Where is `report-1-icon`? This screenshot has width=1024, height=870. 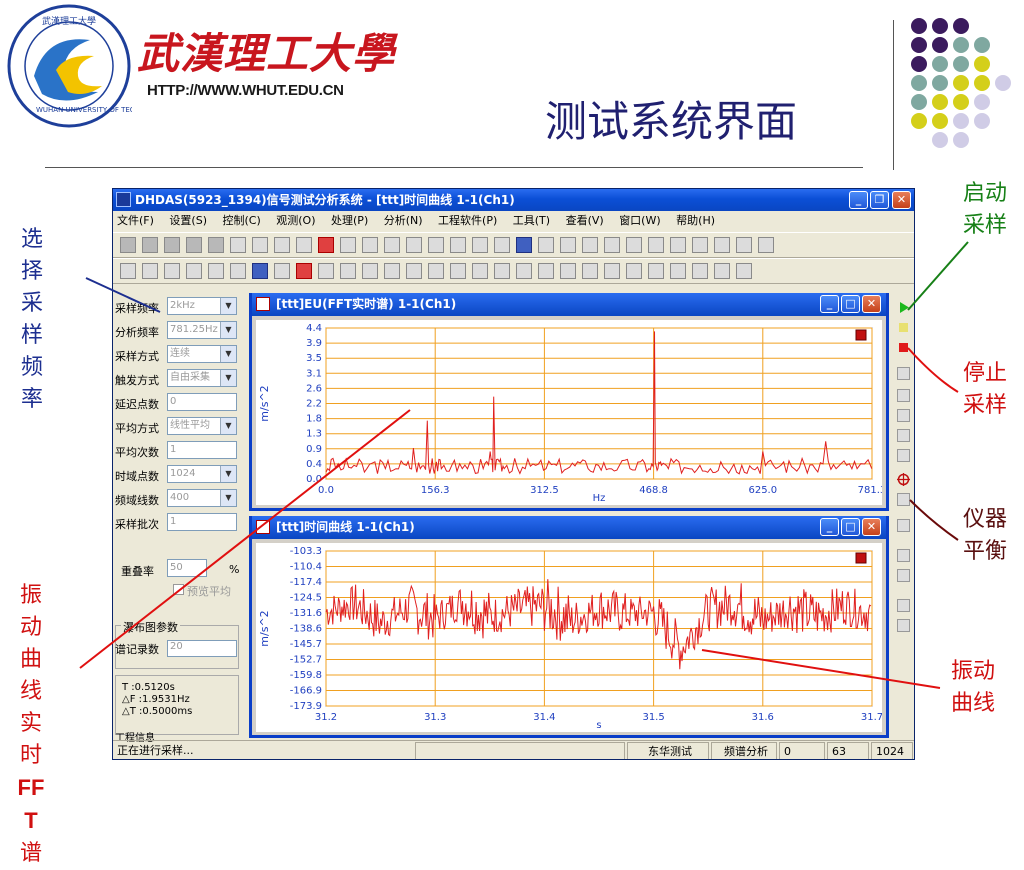
report-1-icon is located at coordinates (524, 271).